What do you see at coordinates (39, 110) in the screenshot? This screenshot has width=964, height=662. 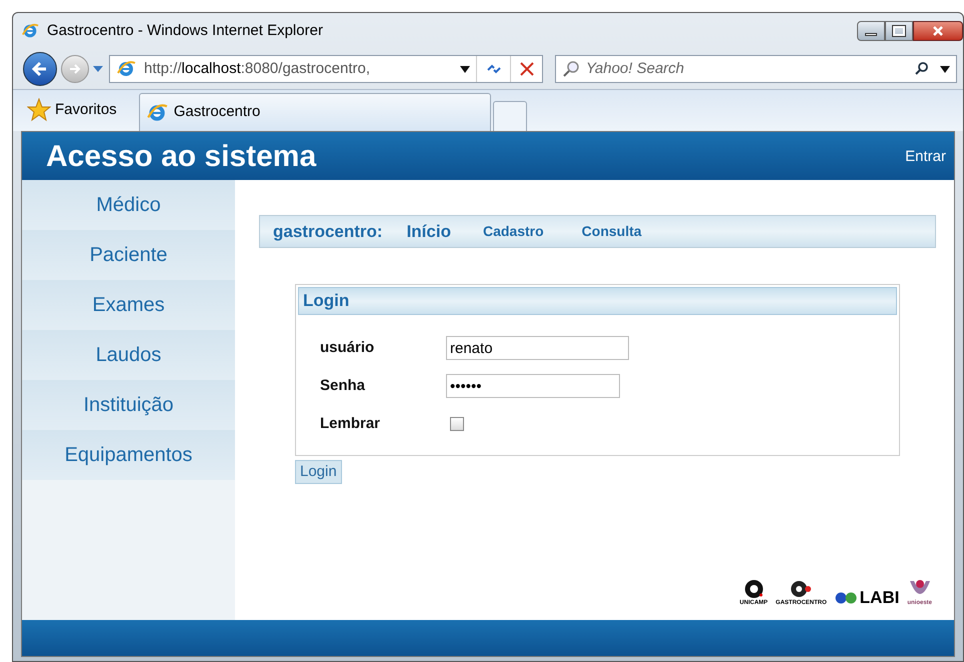 I see `star-icon` at bounding box center [39, 110].